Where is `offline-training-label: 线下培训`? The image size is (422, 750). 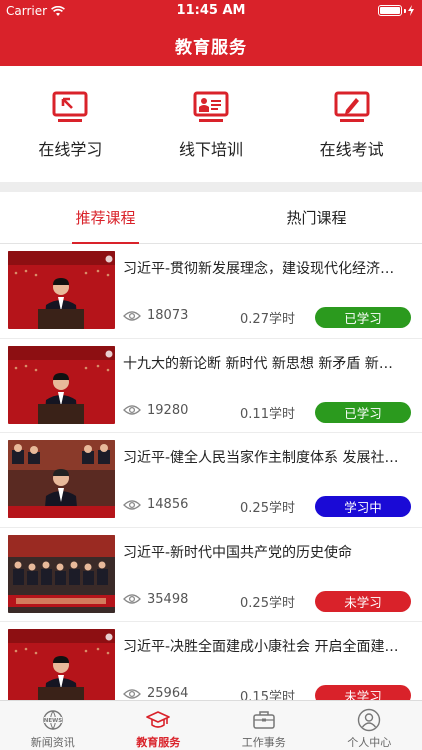
offline-training-label: 线下培训 is located at coordinates (211, 149).